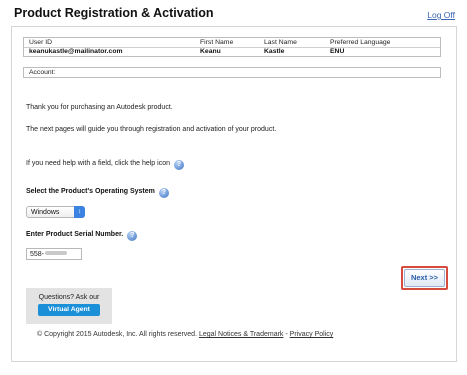 The height and width of the screenshot is (375, 467). I want to click on virtual-agent-panel: Questions? Ask our Virtual Agent, so click(69, 306).